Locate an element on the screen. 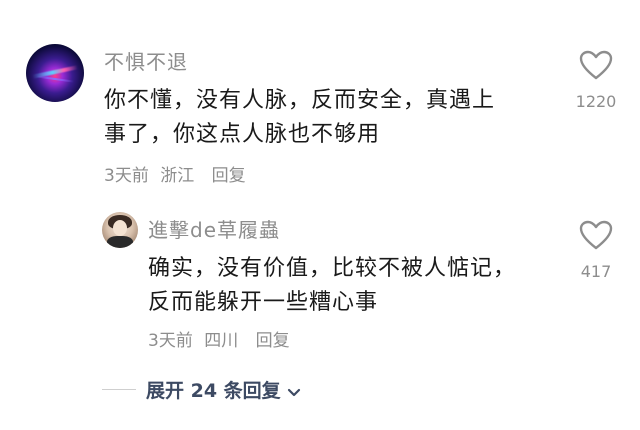 This screenshot has width=640, height=430. expand-divider is located at coordinates (119, 389).